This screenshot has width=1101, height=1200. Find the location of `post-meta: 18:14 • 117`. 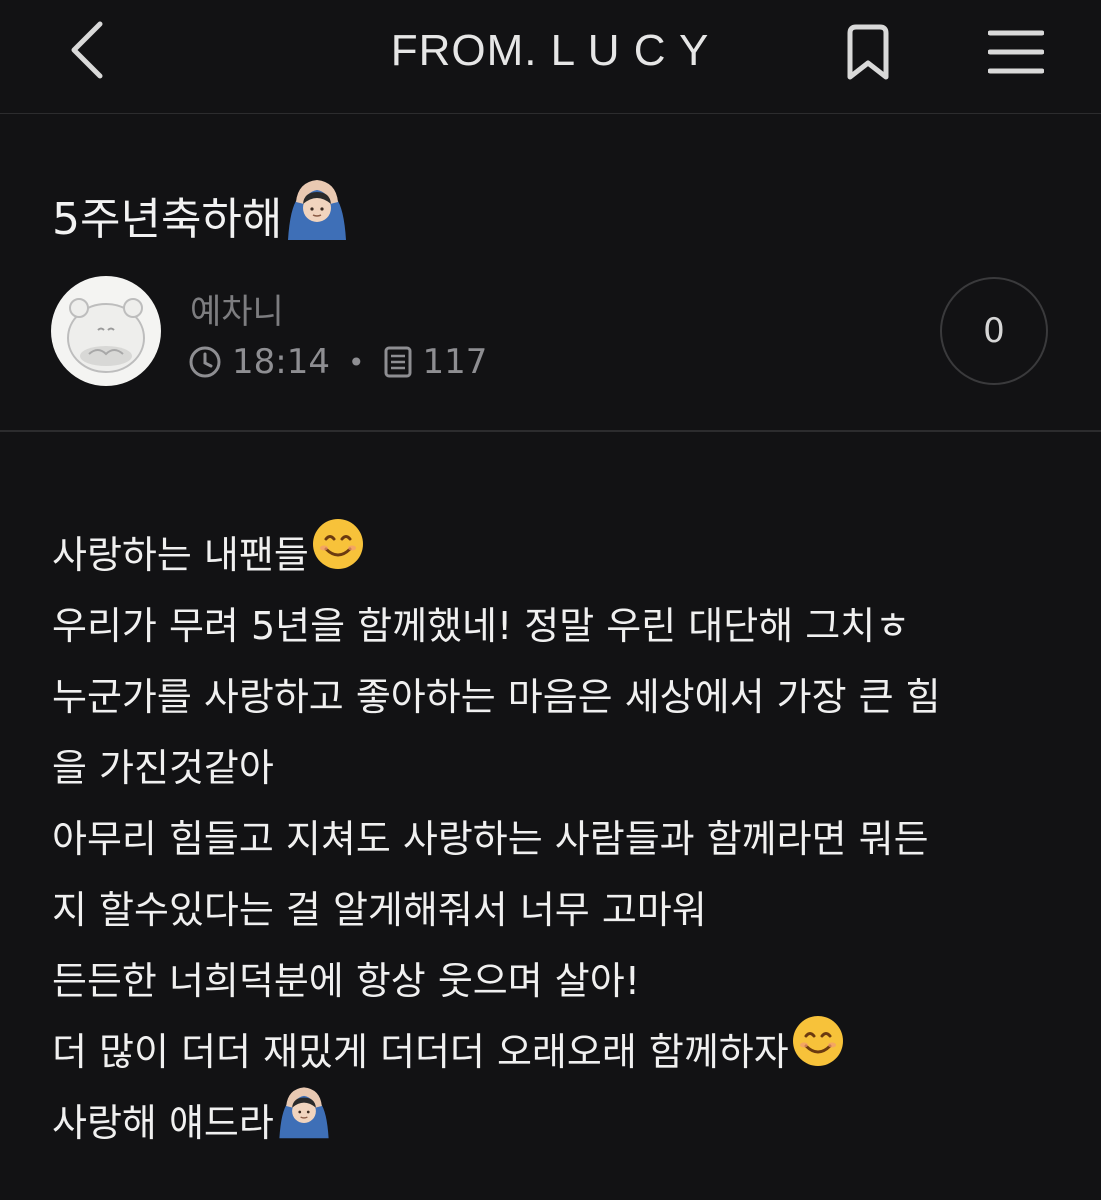

post-meta: 18:14 • 117 is located at coordinates (337, 362).